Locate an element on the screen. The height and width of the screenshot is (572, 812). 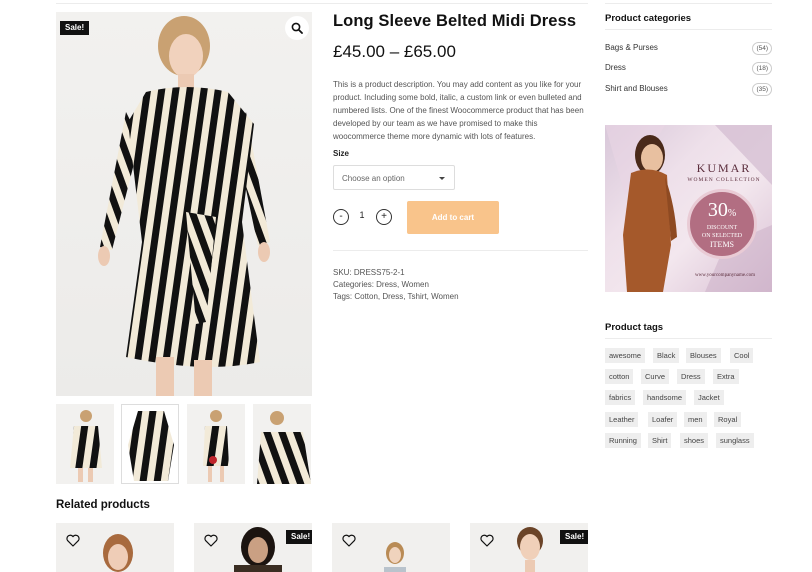
tag-link: awesome is located at coordinates (625, 355).